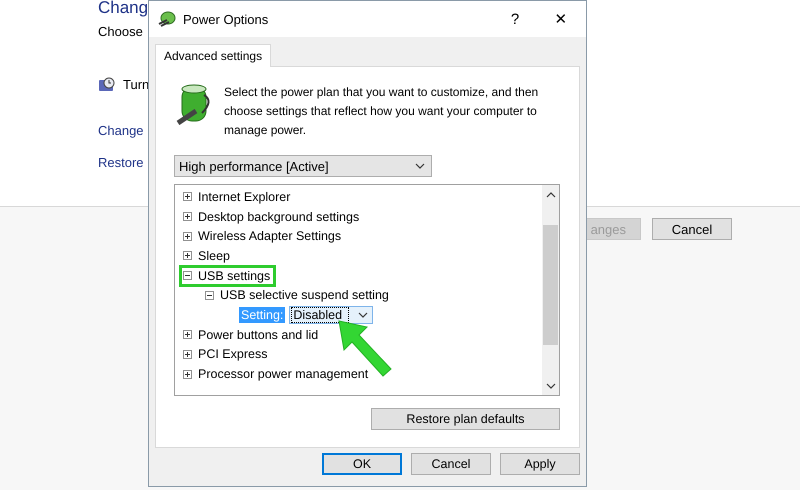 The image size is (800, 490). I want to click on scroll-down-icon, so click(551, 386).